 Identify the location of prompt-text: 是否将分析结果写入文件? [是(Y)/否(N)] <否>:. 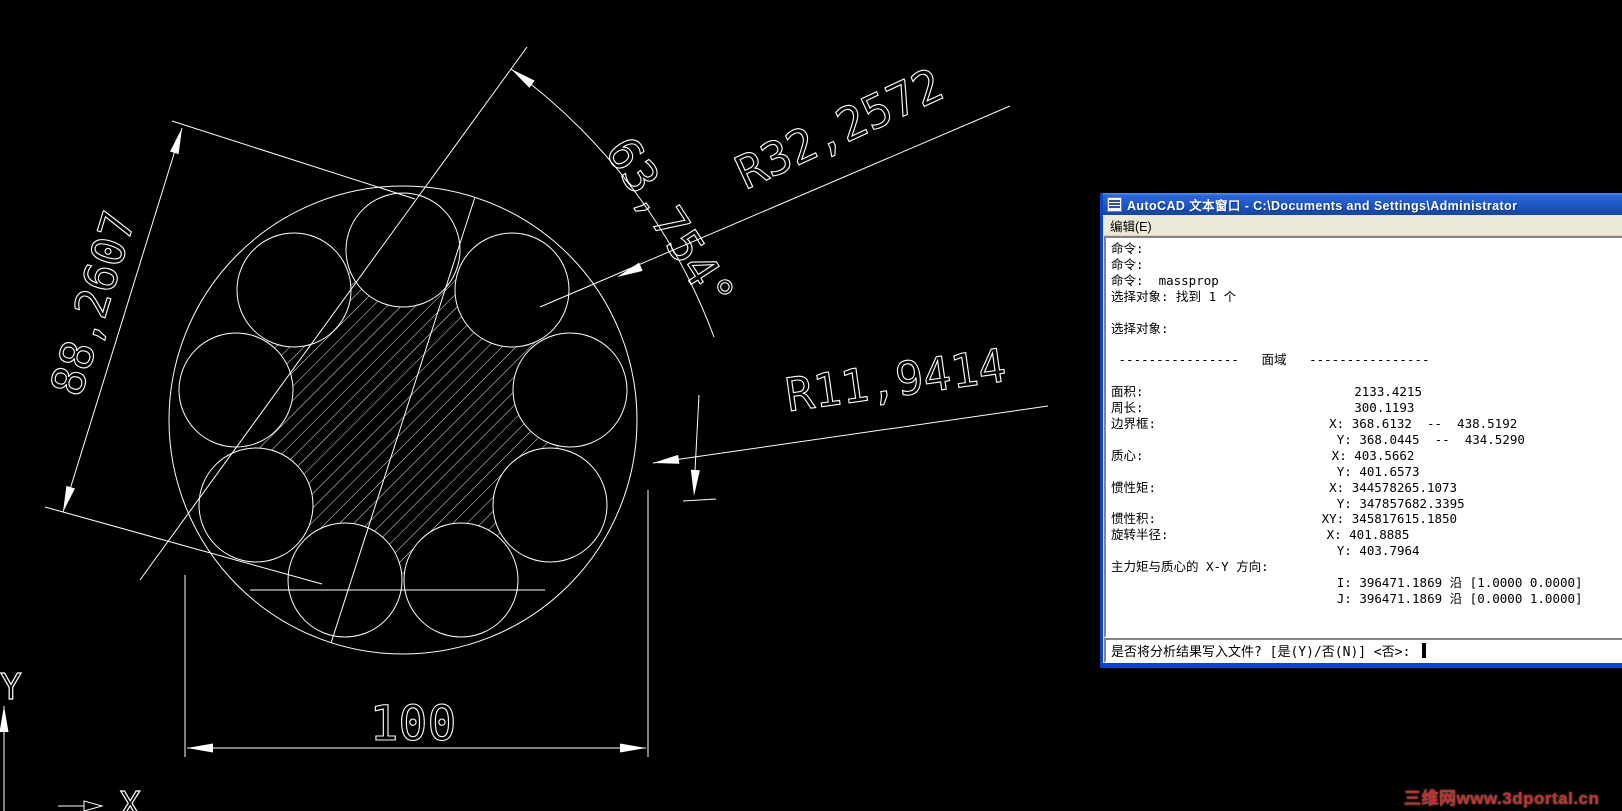
(1265, 652).